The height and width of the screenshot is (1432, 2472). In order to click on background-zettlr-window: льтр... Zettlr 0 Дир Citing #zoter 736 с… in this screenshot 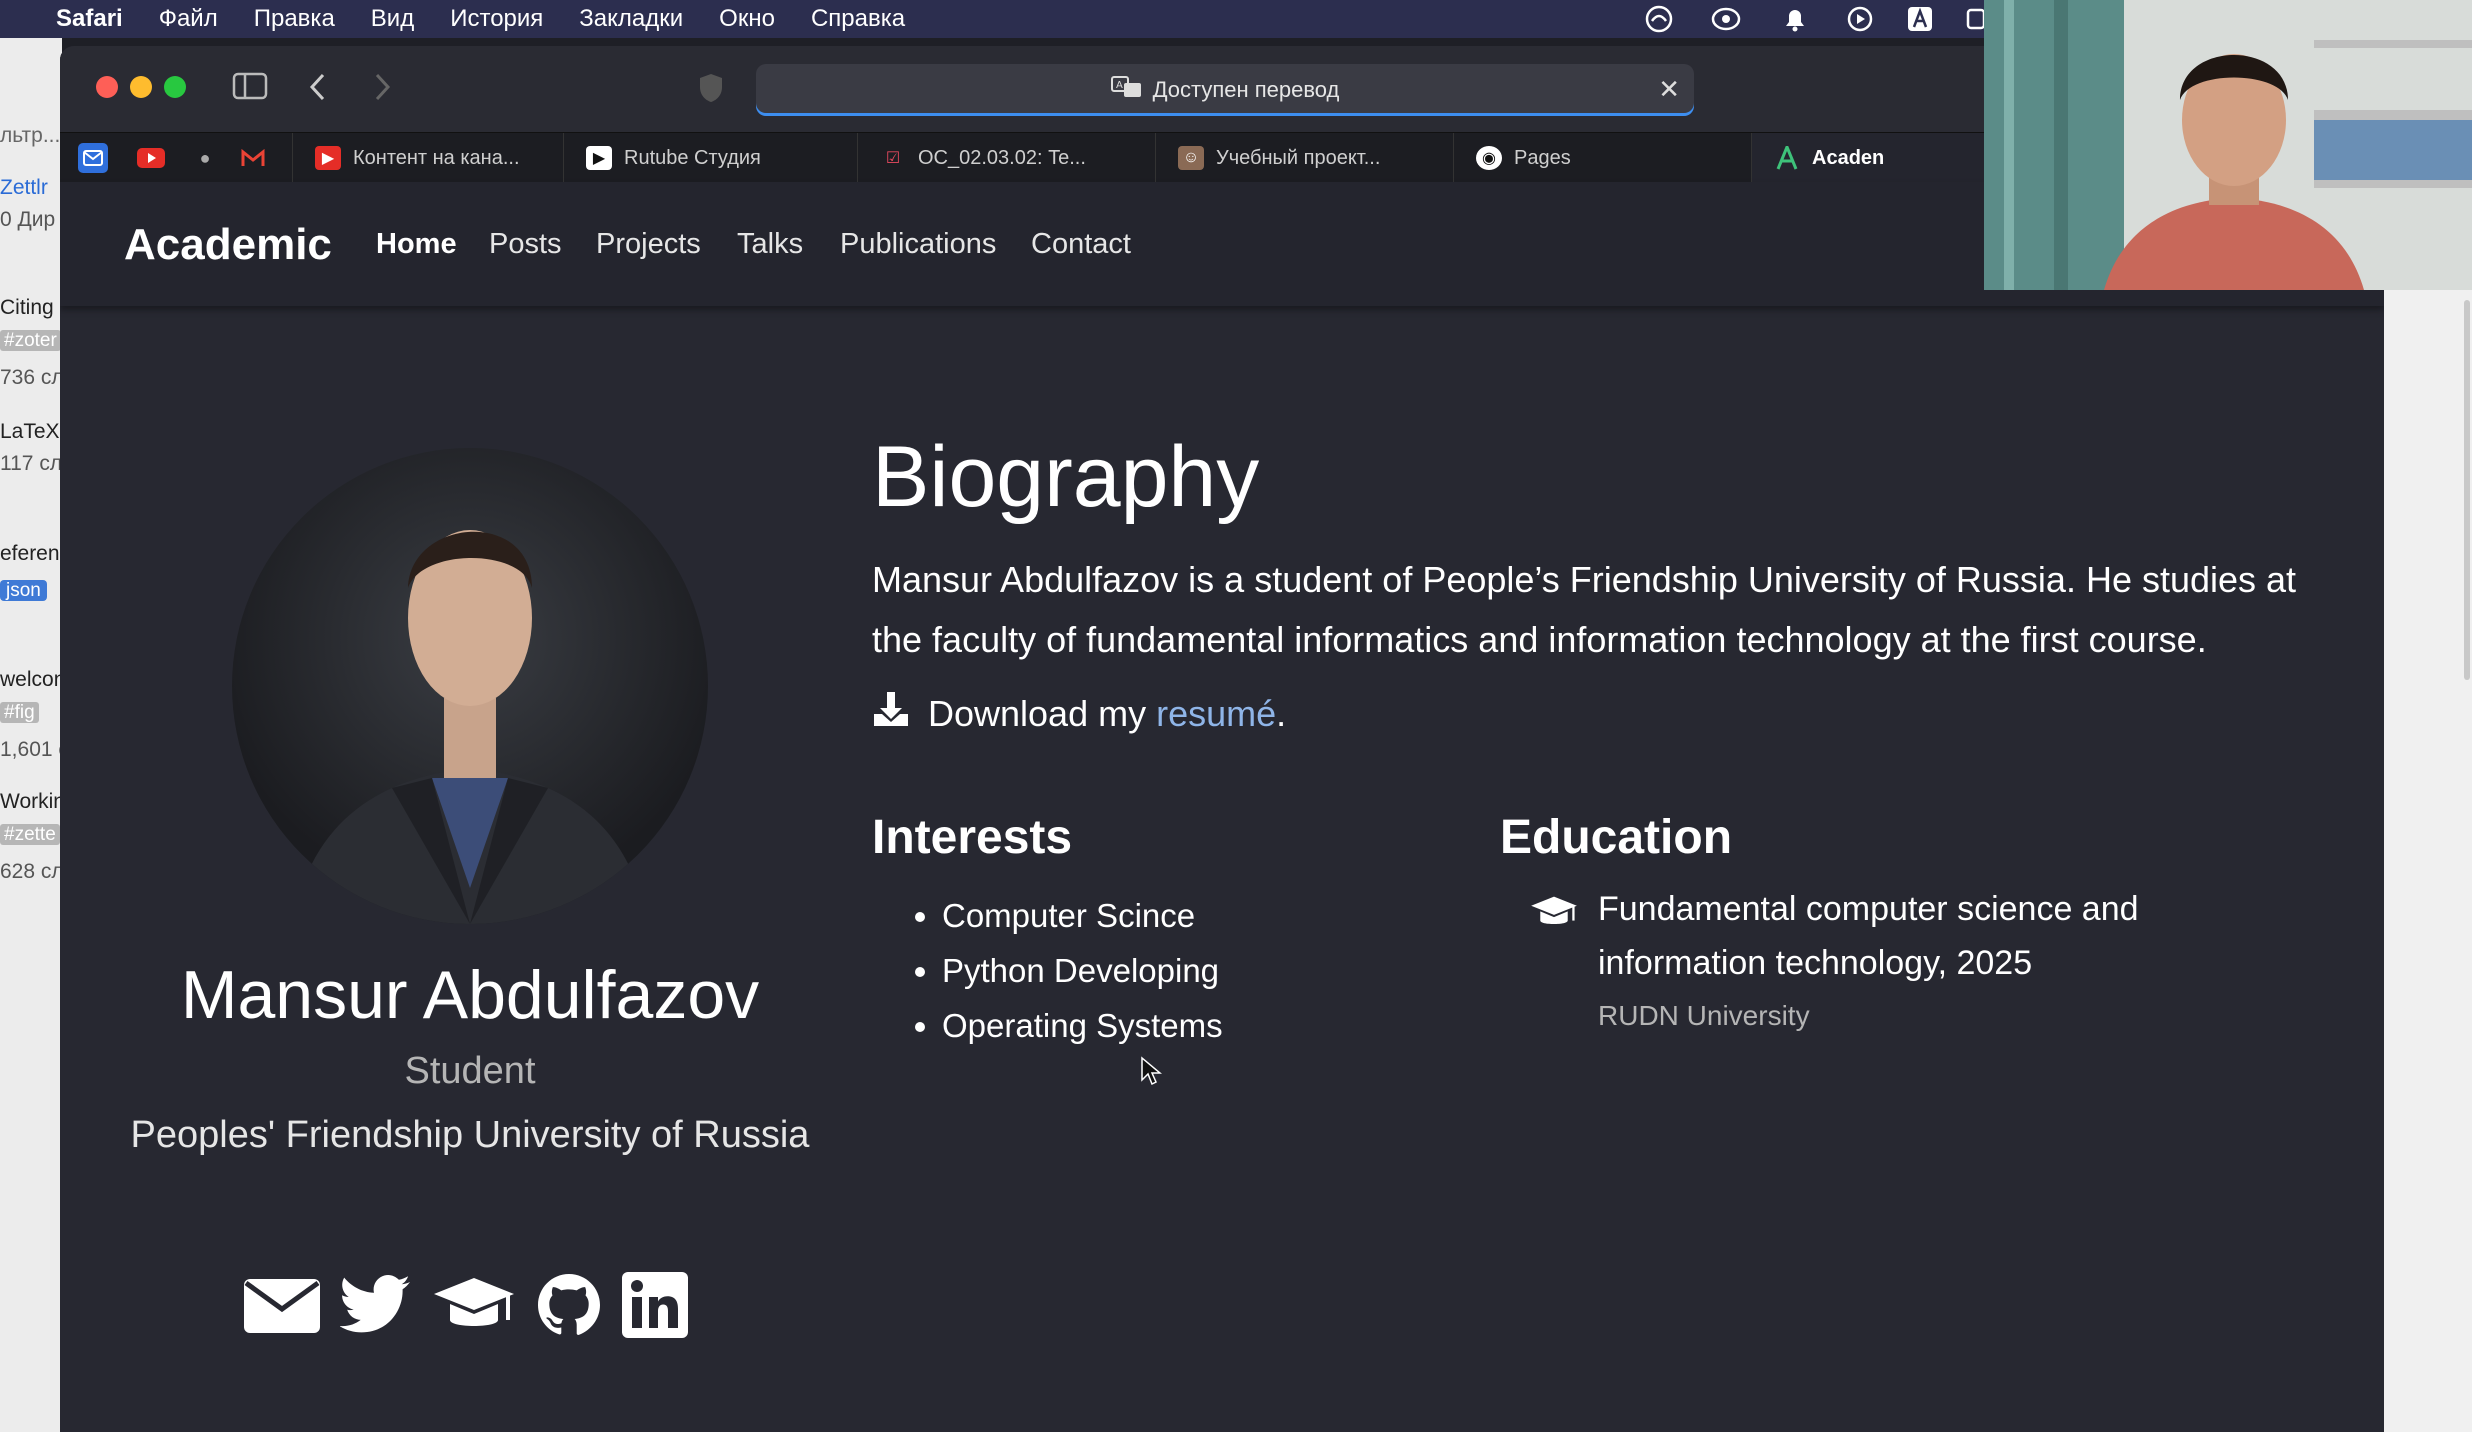, I will do `click(31, 735)`.